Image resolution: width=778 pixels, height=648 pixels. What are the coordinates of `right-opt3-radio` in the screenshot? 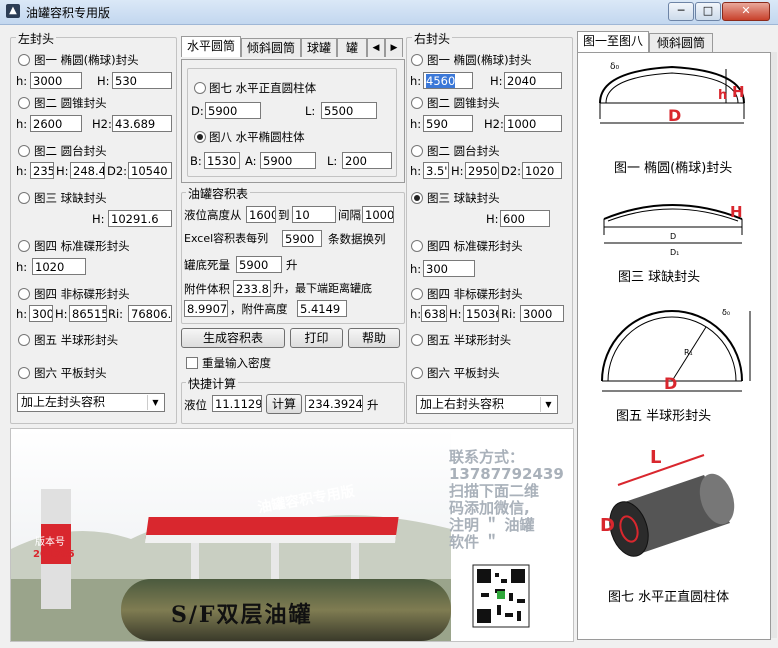 It's located at (417, 151).